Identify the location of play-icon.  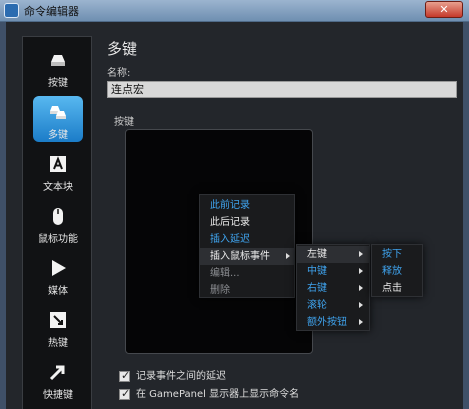
(59, 268).